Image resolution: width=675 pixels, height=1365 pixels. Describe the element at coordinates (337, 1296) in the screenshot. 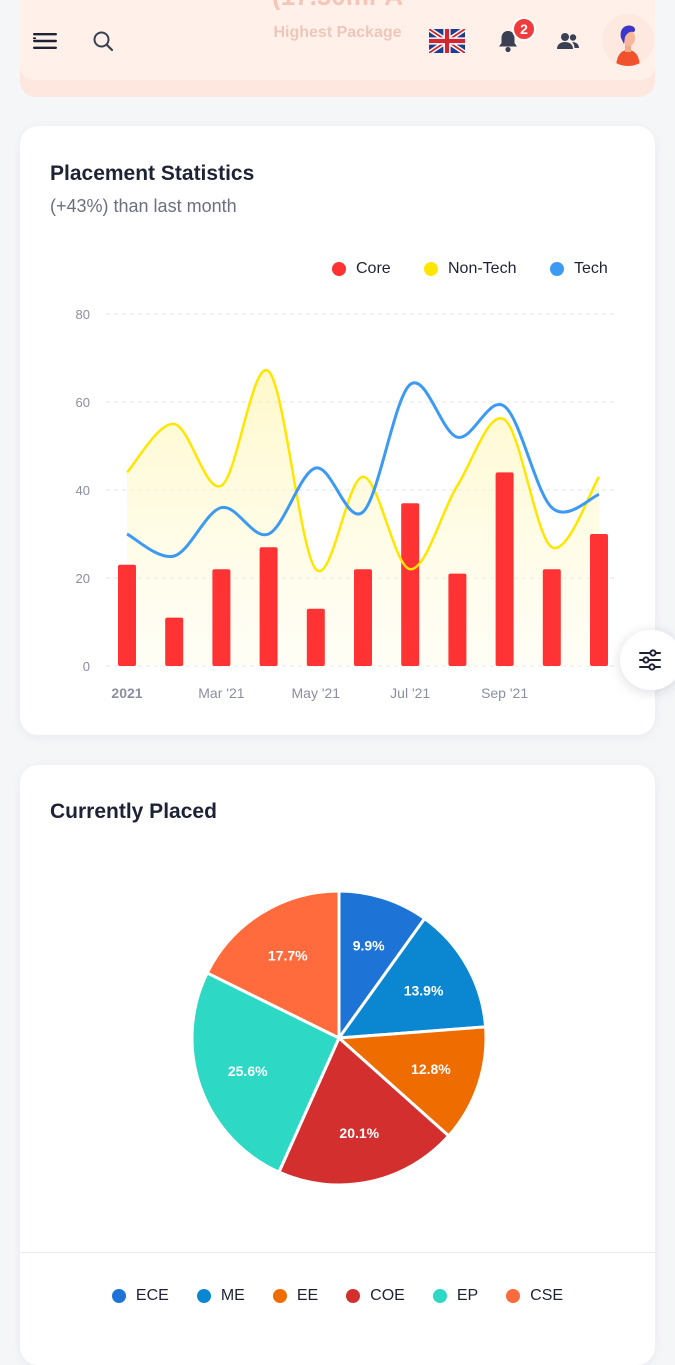

I see `pie-legend: ECE ME EE COE EP CSE` at that location.